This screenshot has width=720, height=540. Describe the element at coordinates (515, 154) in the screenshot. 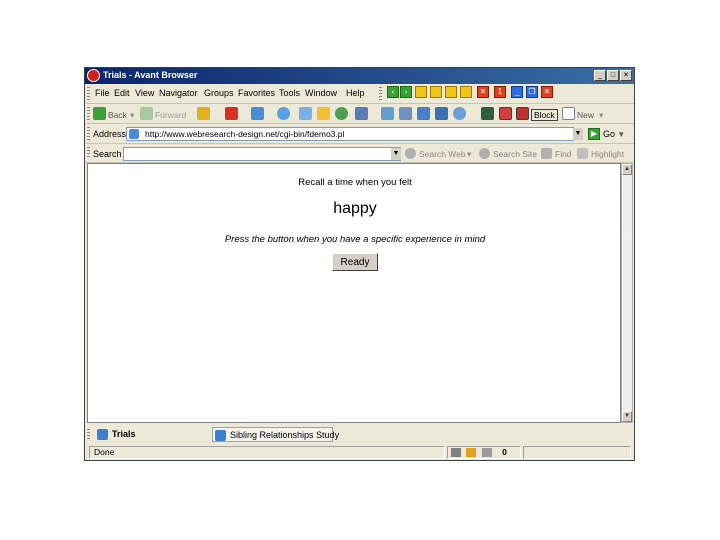

I see `search-site-button: Search Site` at that location.